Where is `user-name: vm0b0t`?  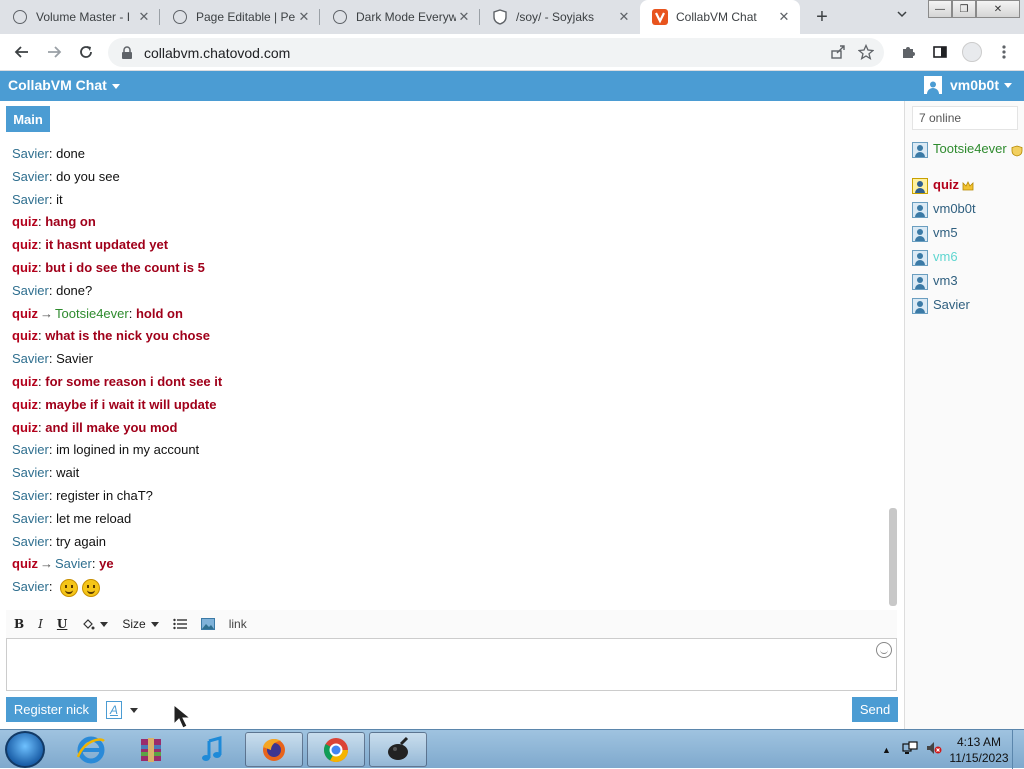 user-name: vm0b0t is located at coordinates (954, 208).